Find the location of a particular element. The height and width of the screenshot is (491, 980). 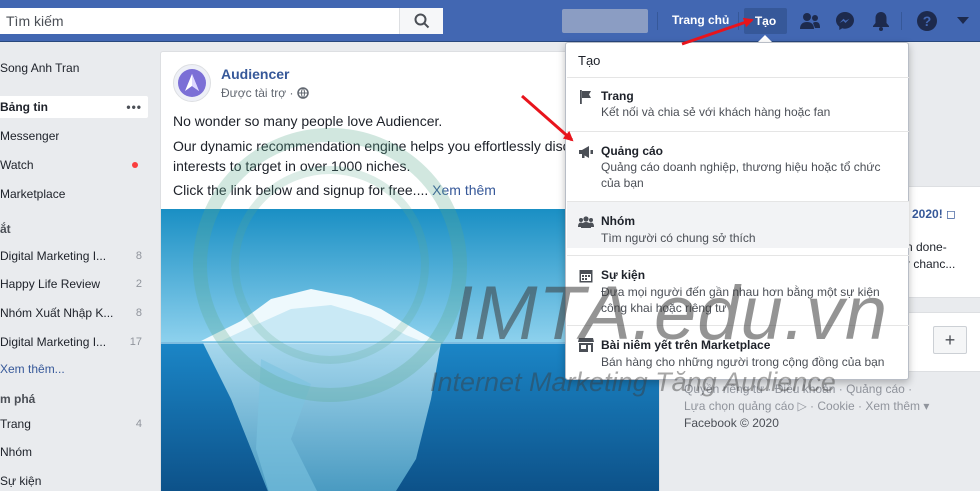

option-title: Trang is located at coordinates (617, 96).